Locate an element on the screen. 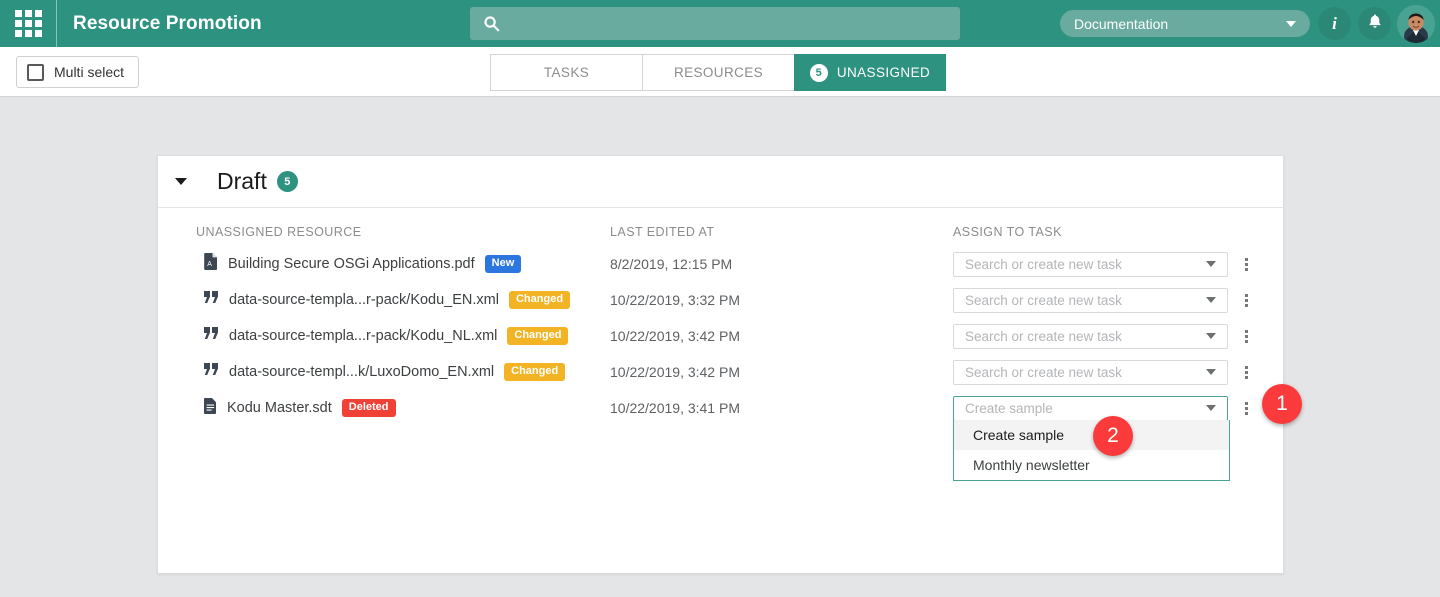 The height and width of the screenshot is (597, 1440). search-icon is located at coordinates (491, 23).